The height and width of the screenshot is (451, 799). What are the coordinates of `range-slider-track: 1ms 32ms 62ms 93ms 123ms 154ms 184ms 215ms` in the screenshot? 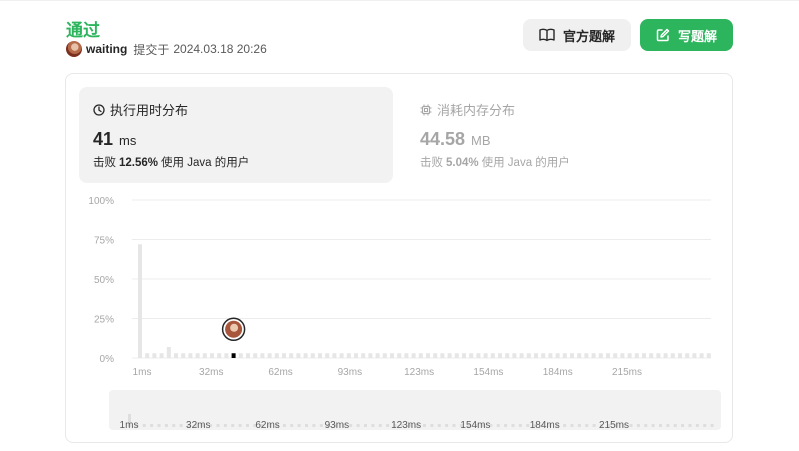 It's located at (415, 410).